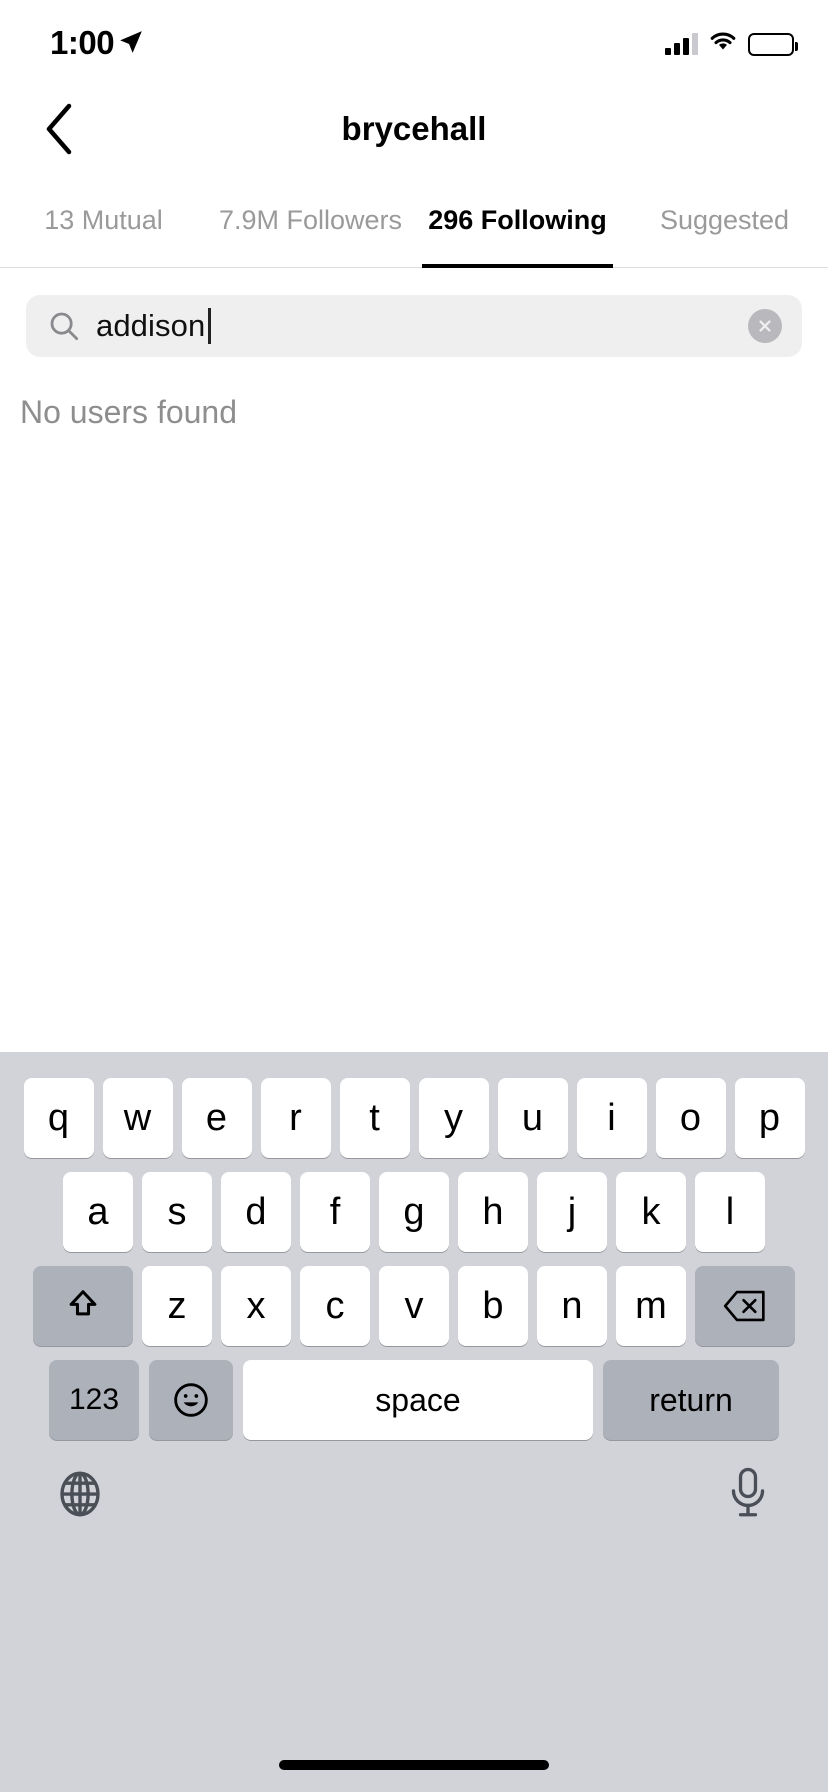  I want to click on status-bar: 1:00, so click(414, 45).